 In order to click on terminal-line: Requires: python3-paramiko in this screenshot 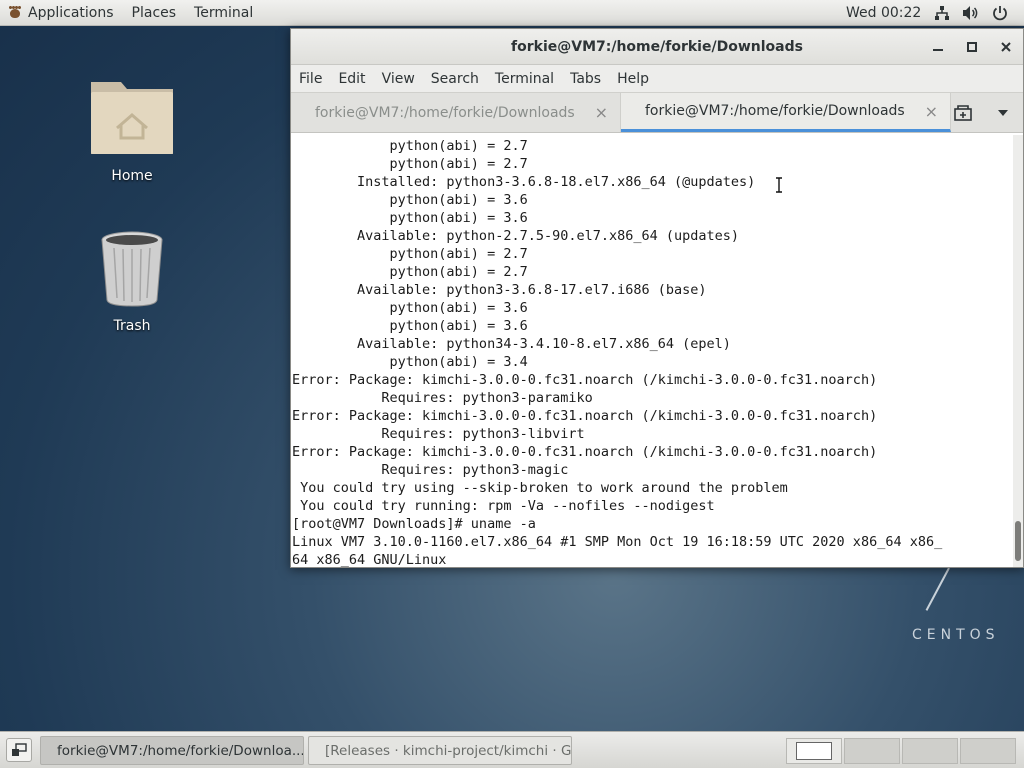, I will do `click(442, 398)`.